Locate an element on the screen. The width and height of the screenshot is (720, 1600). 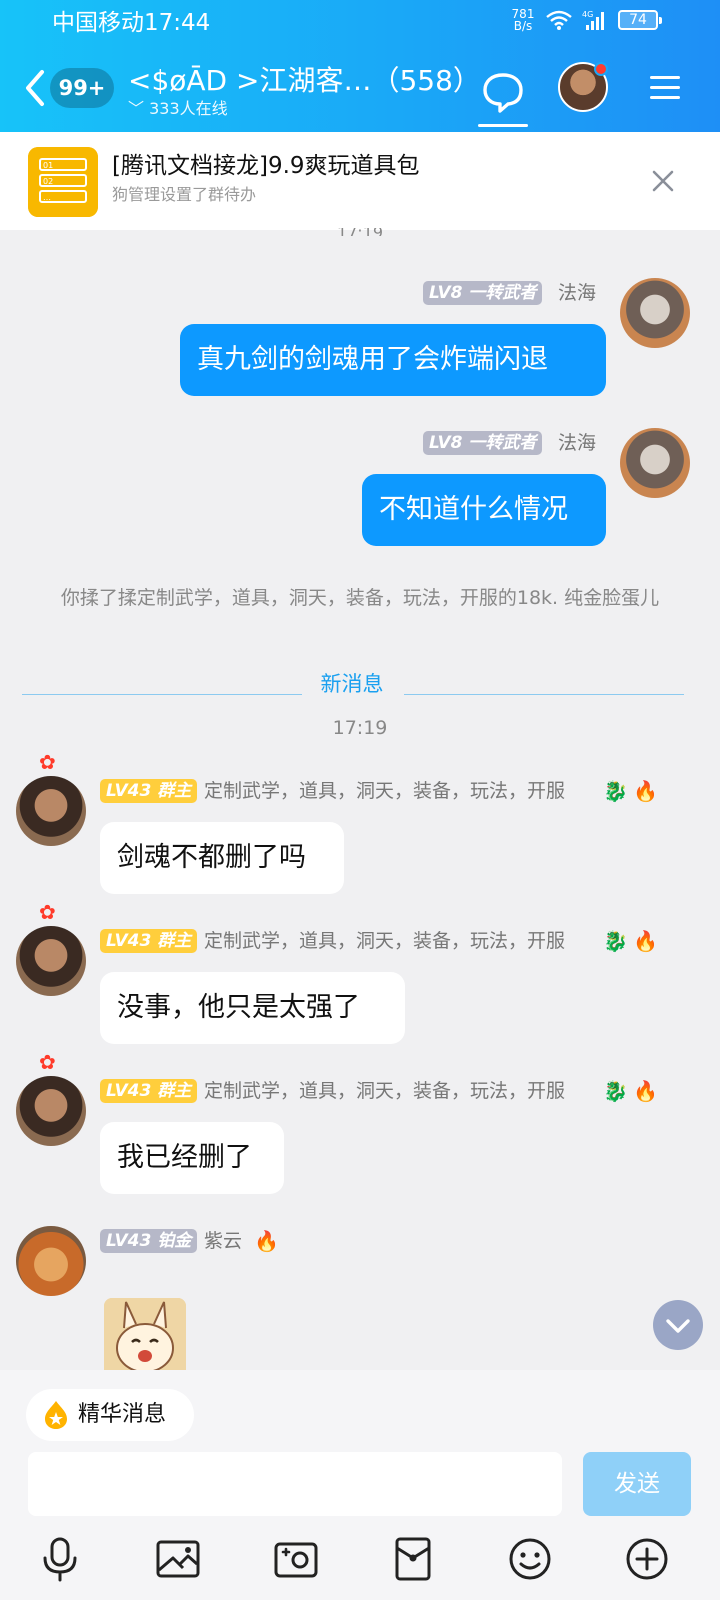
chevron-down-icon is located at coordinates (678, 1326).